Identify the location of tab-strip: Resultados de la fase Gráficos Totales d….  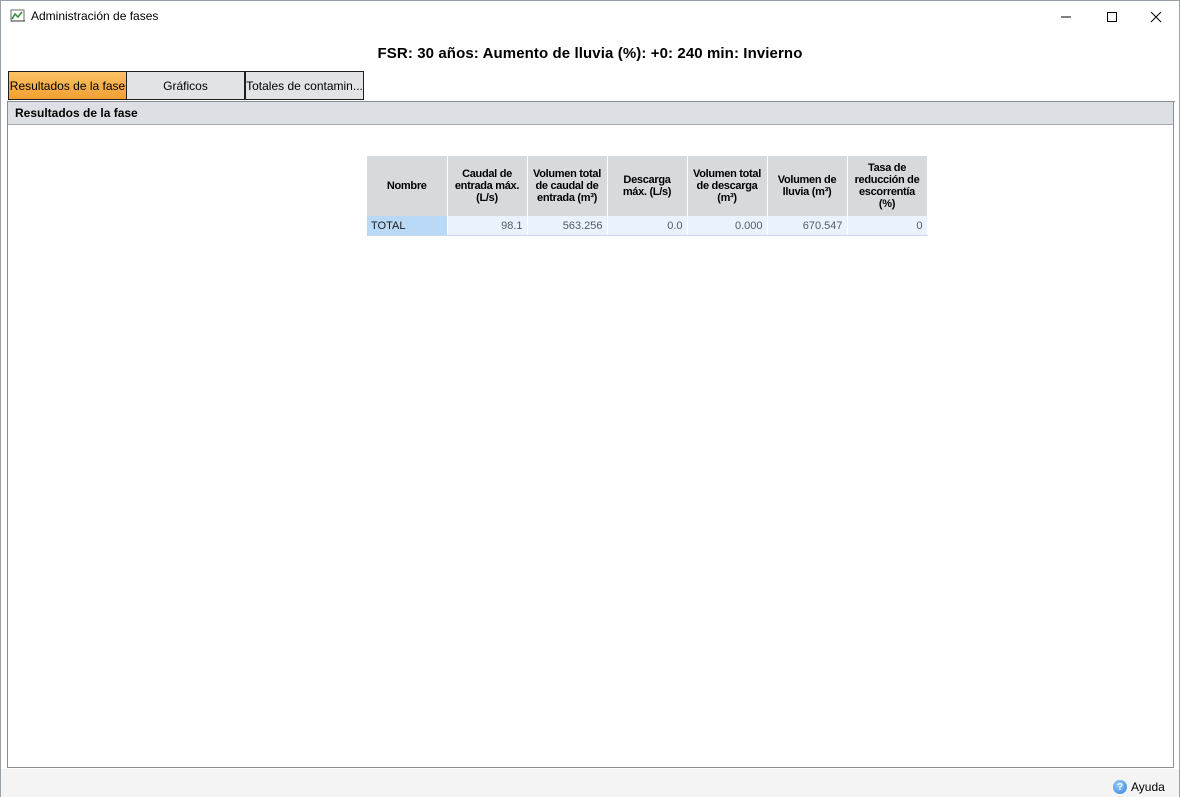
(591, 86).